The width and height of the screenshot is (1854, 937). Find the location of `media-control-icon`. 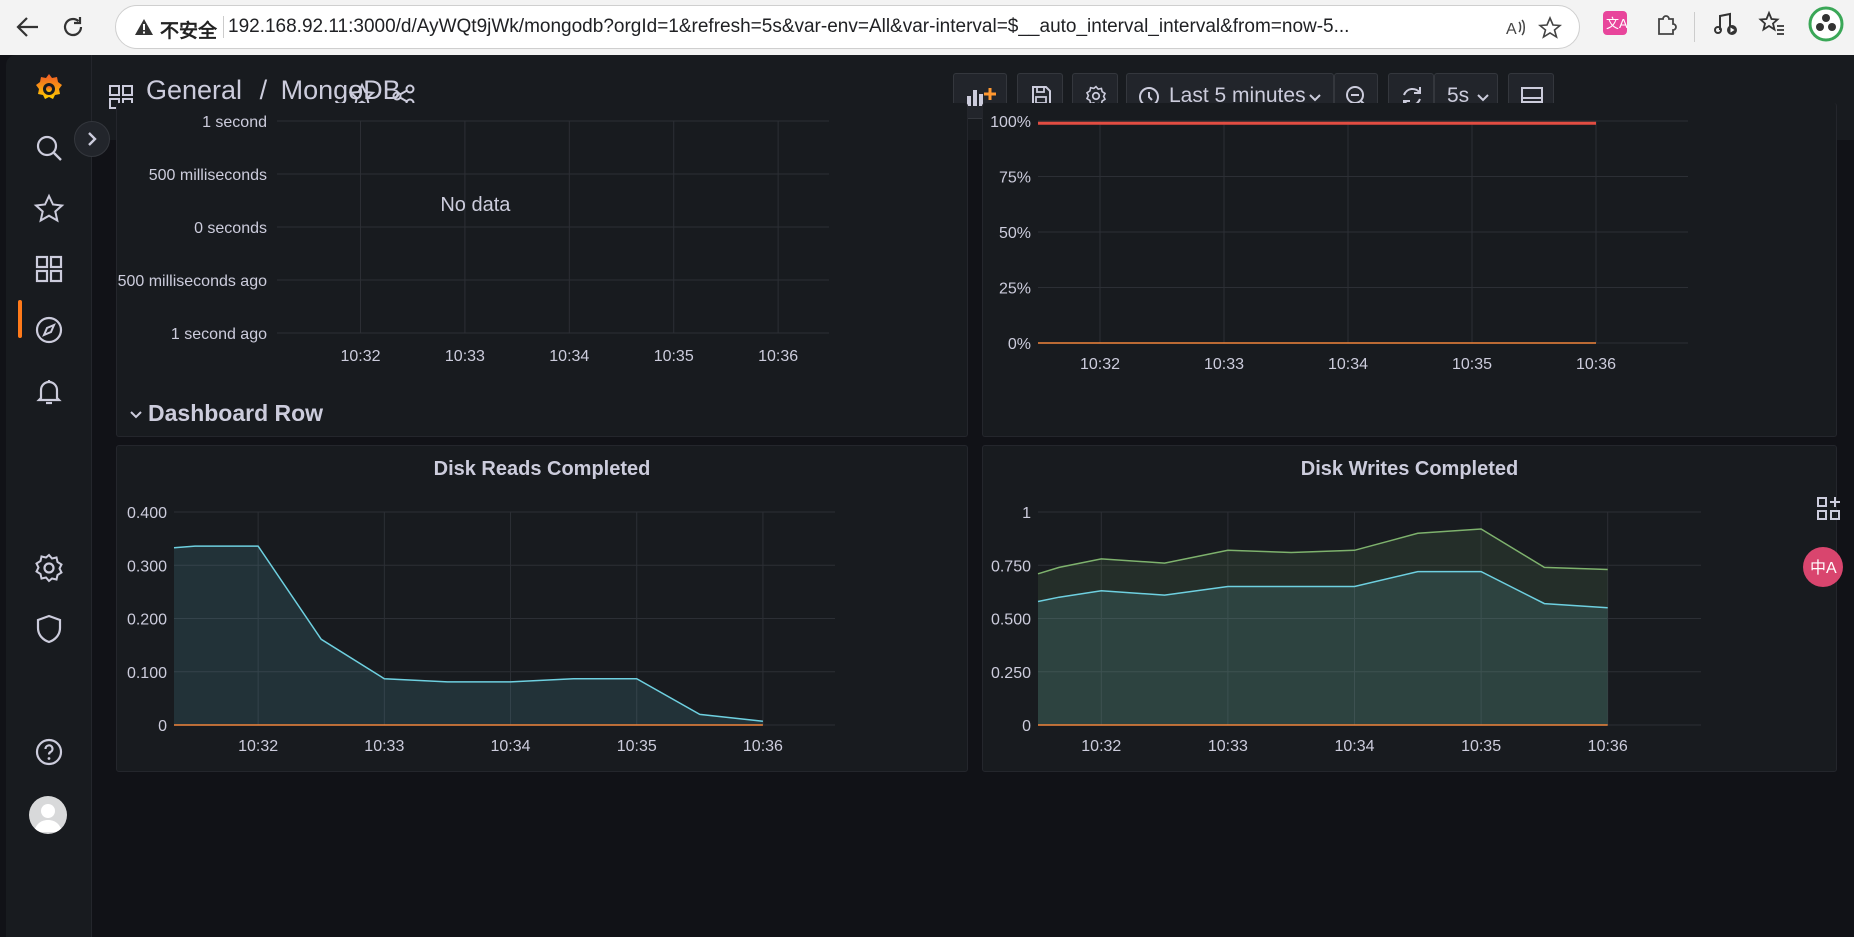

media-control-icon is located at coordinates (1726, 24).